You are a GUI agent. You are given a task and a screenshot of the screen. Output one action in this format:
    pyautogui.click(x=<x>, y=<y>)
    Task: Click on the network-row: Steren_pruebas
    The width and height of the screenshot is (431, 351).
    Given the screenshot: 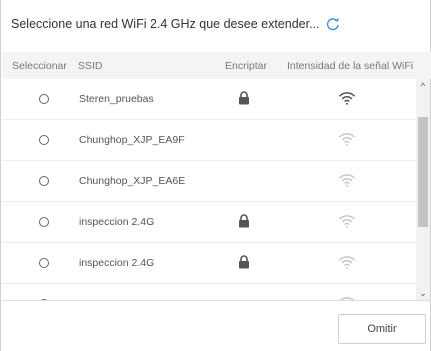 What is the action you would take?
    pyautogui.click(x=209, y=99)
    